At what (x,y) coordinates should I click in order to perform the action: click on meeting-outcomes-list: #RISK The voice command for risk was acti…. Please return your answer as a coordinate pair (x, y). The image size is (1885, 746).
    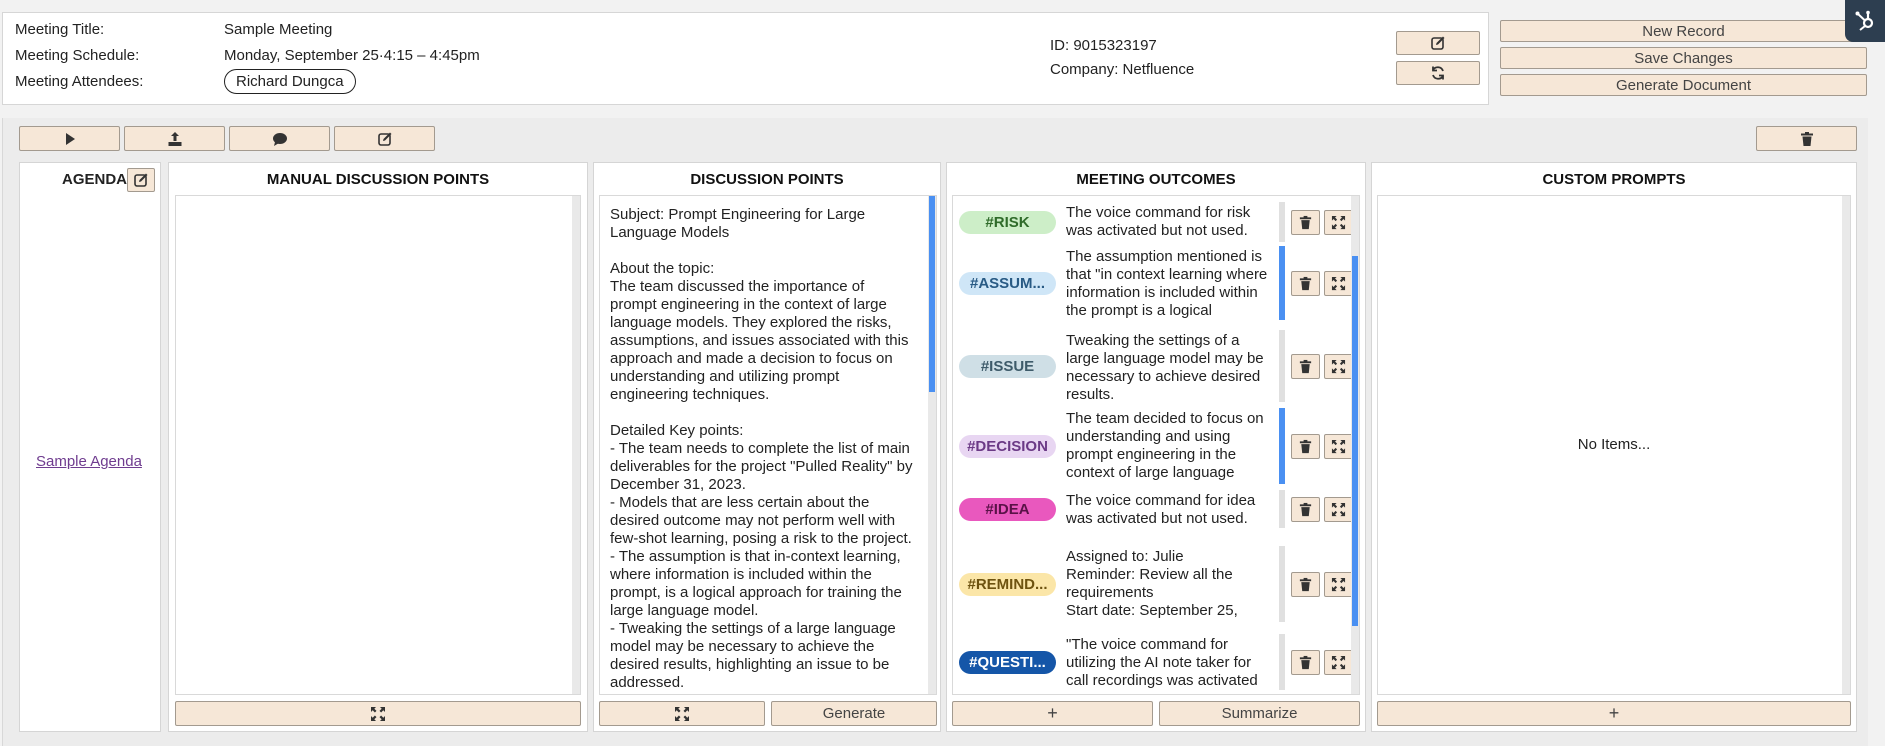
    Looking at the image, I should click on (1156, 445).